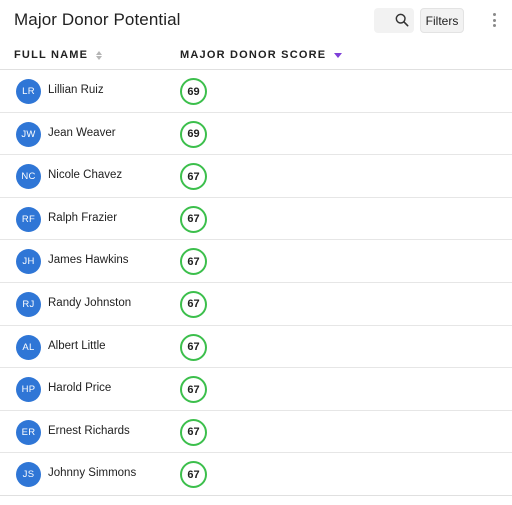 The height and width of the screenshot is (505, 512). I want to click on avatar: RF, so click(28, 219).